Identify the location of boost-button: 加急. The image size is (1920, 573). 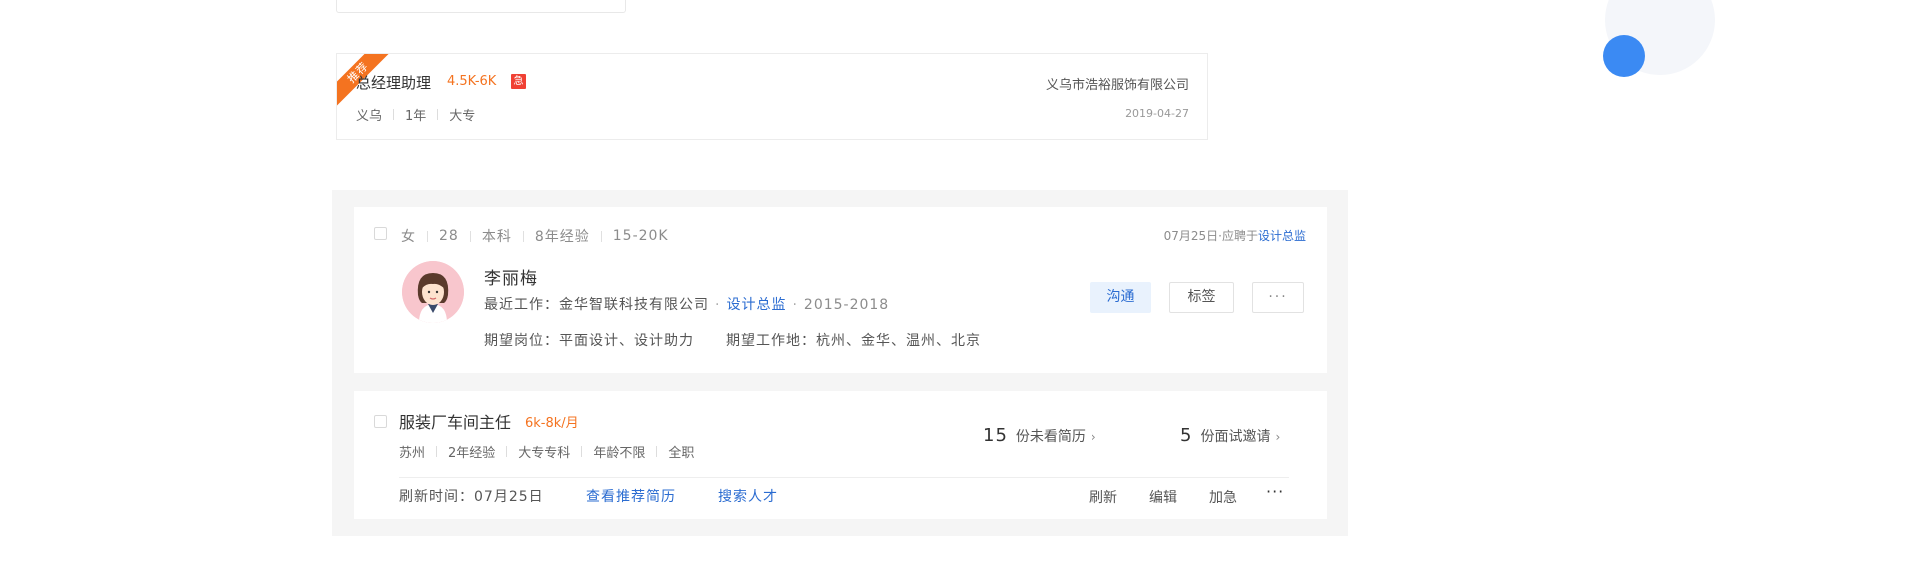
(1223, 497).